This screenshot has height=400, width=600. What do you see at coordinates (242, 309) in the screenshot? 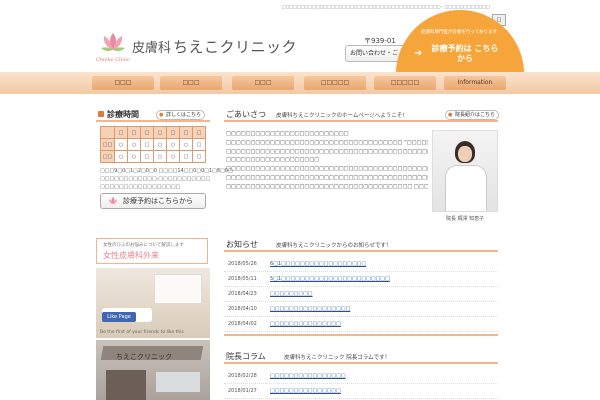
I see `news-date: 2018/04/10` at bounding box center [242, 309].